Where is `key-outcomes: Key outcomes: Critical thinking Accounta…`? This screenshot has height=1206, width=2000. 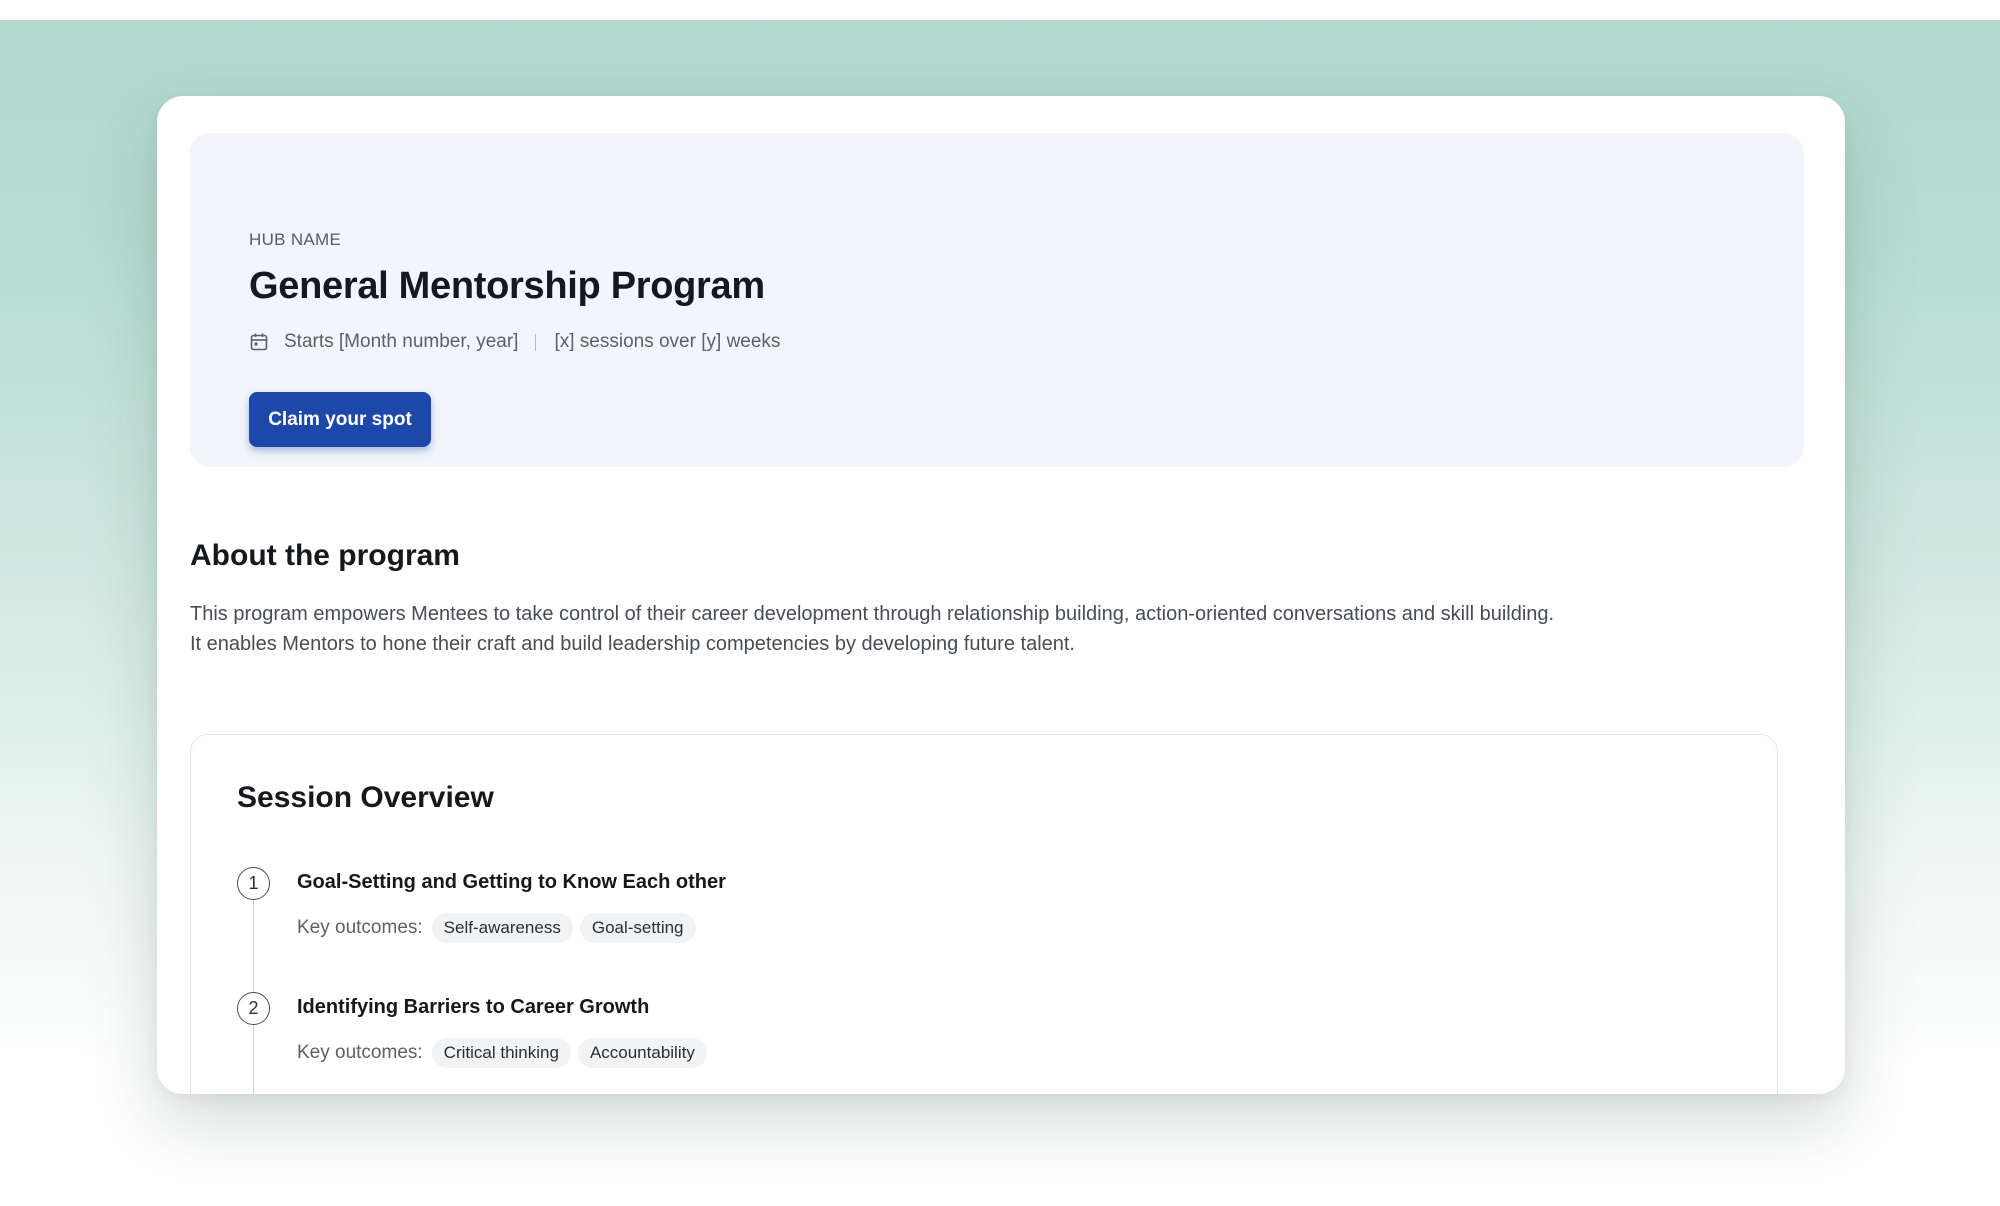 key-outcomes: Key outcomes: Critical thinking Accounta… is located at coordinates (505, 1053).